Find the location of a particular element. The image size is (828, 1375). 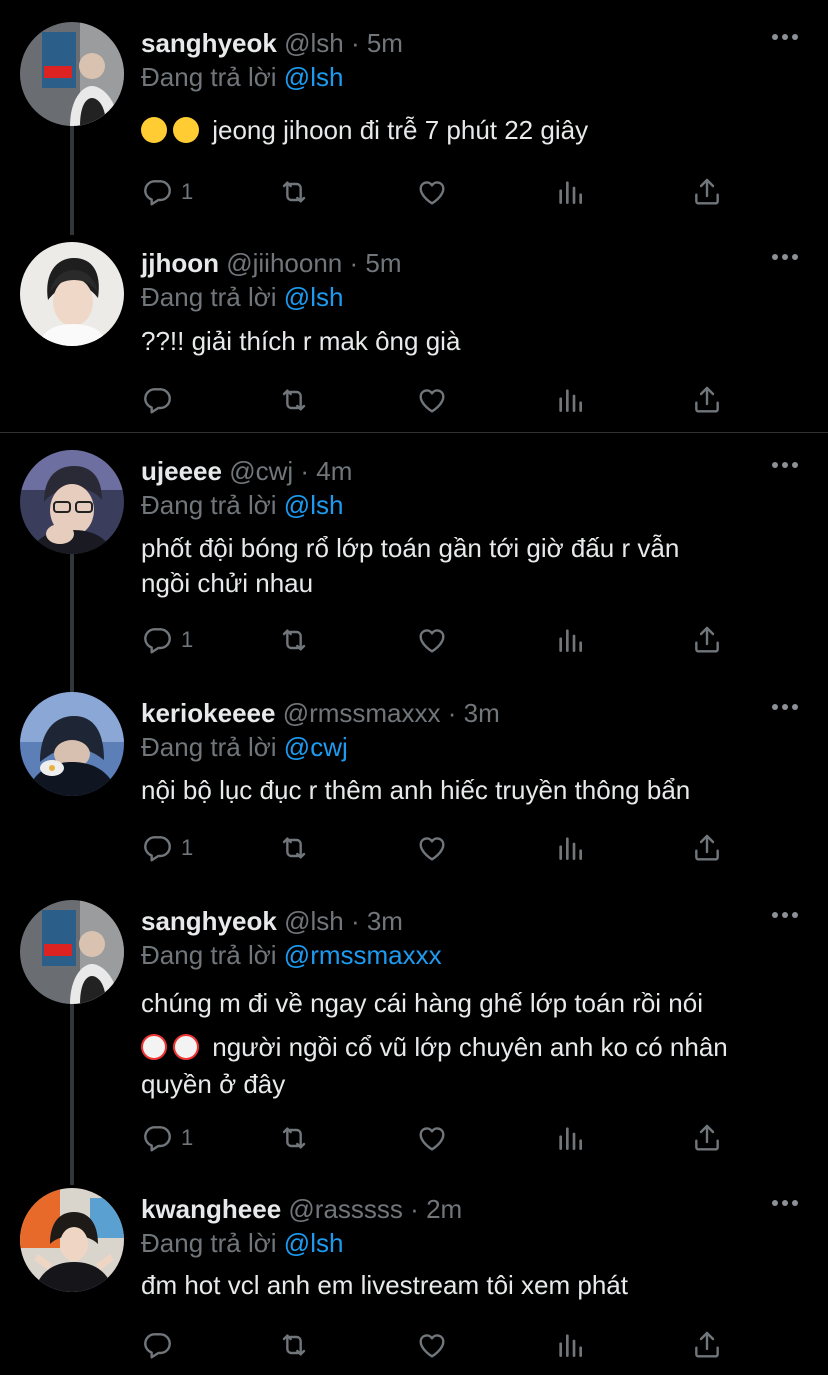

user-handle: @jiihoonn is located at coordinates (284, 263).